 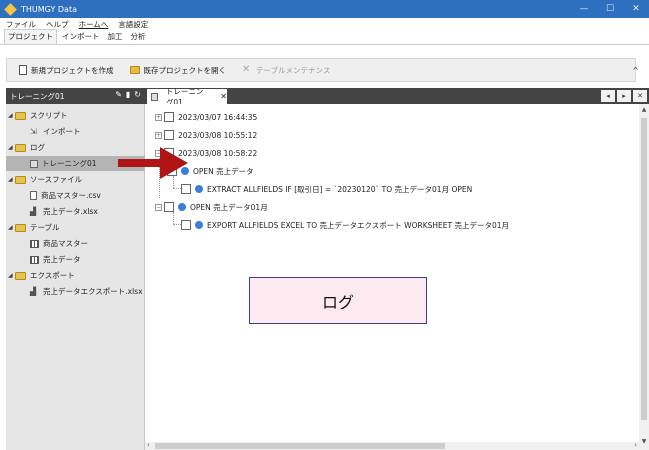 I want to click on close-tab-icon: ✕, so click(x=223, y=96).